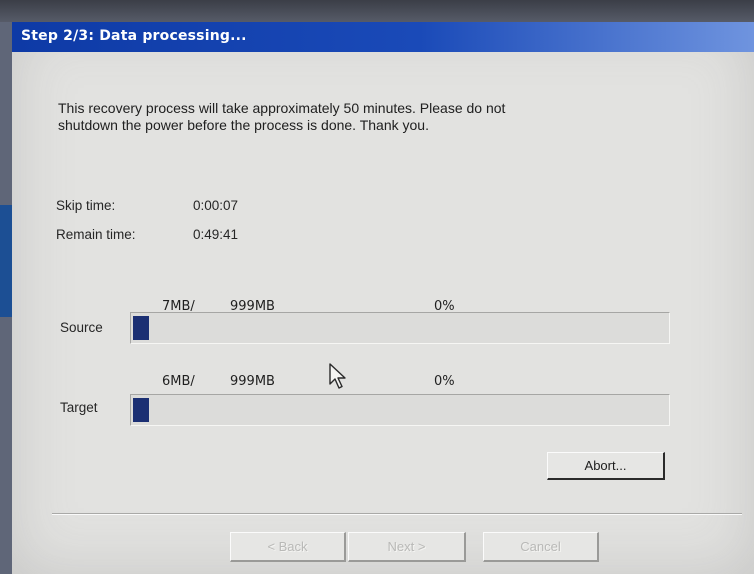  I want to click on monitor-bezel, so click(377, 11).